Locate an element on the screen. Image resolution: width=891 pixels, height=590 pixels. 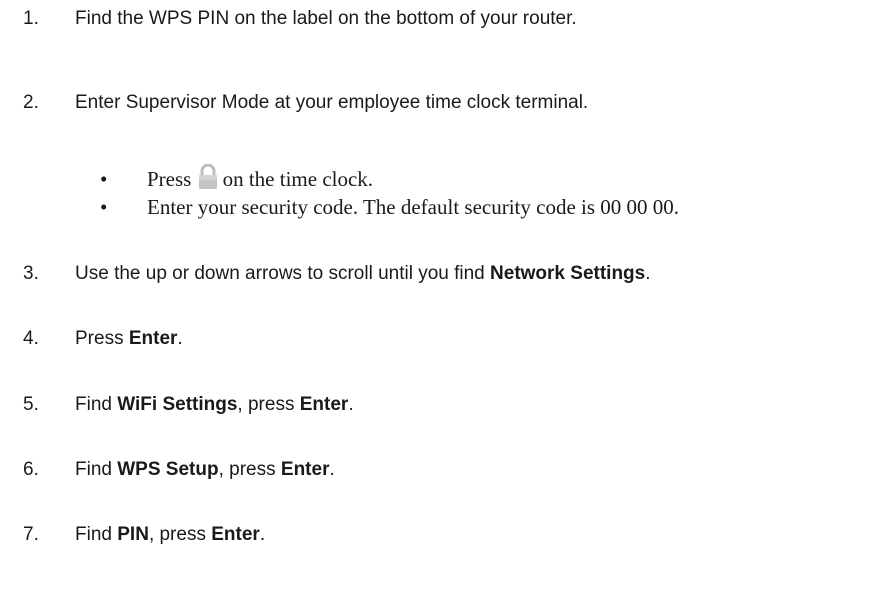
step-7: 7. Find PIN, press Enter. is located at coordinates (144, 535).